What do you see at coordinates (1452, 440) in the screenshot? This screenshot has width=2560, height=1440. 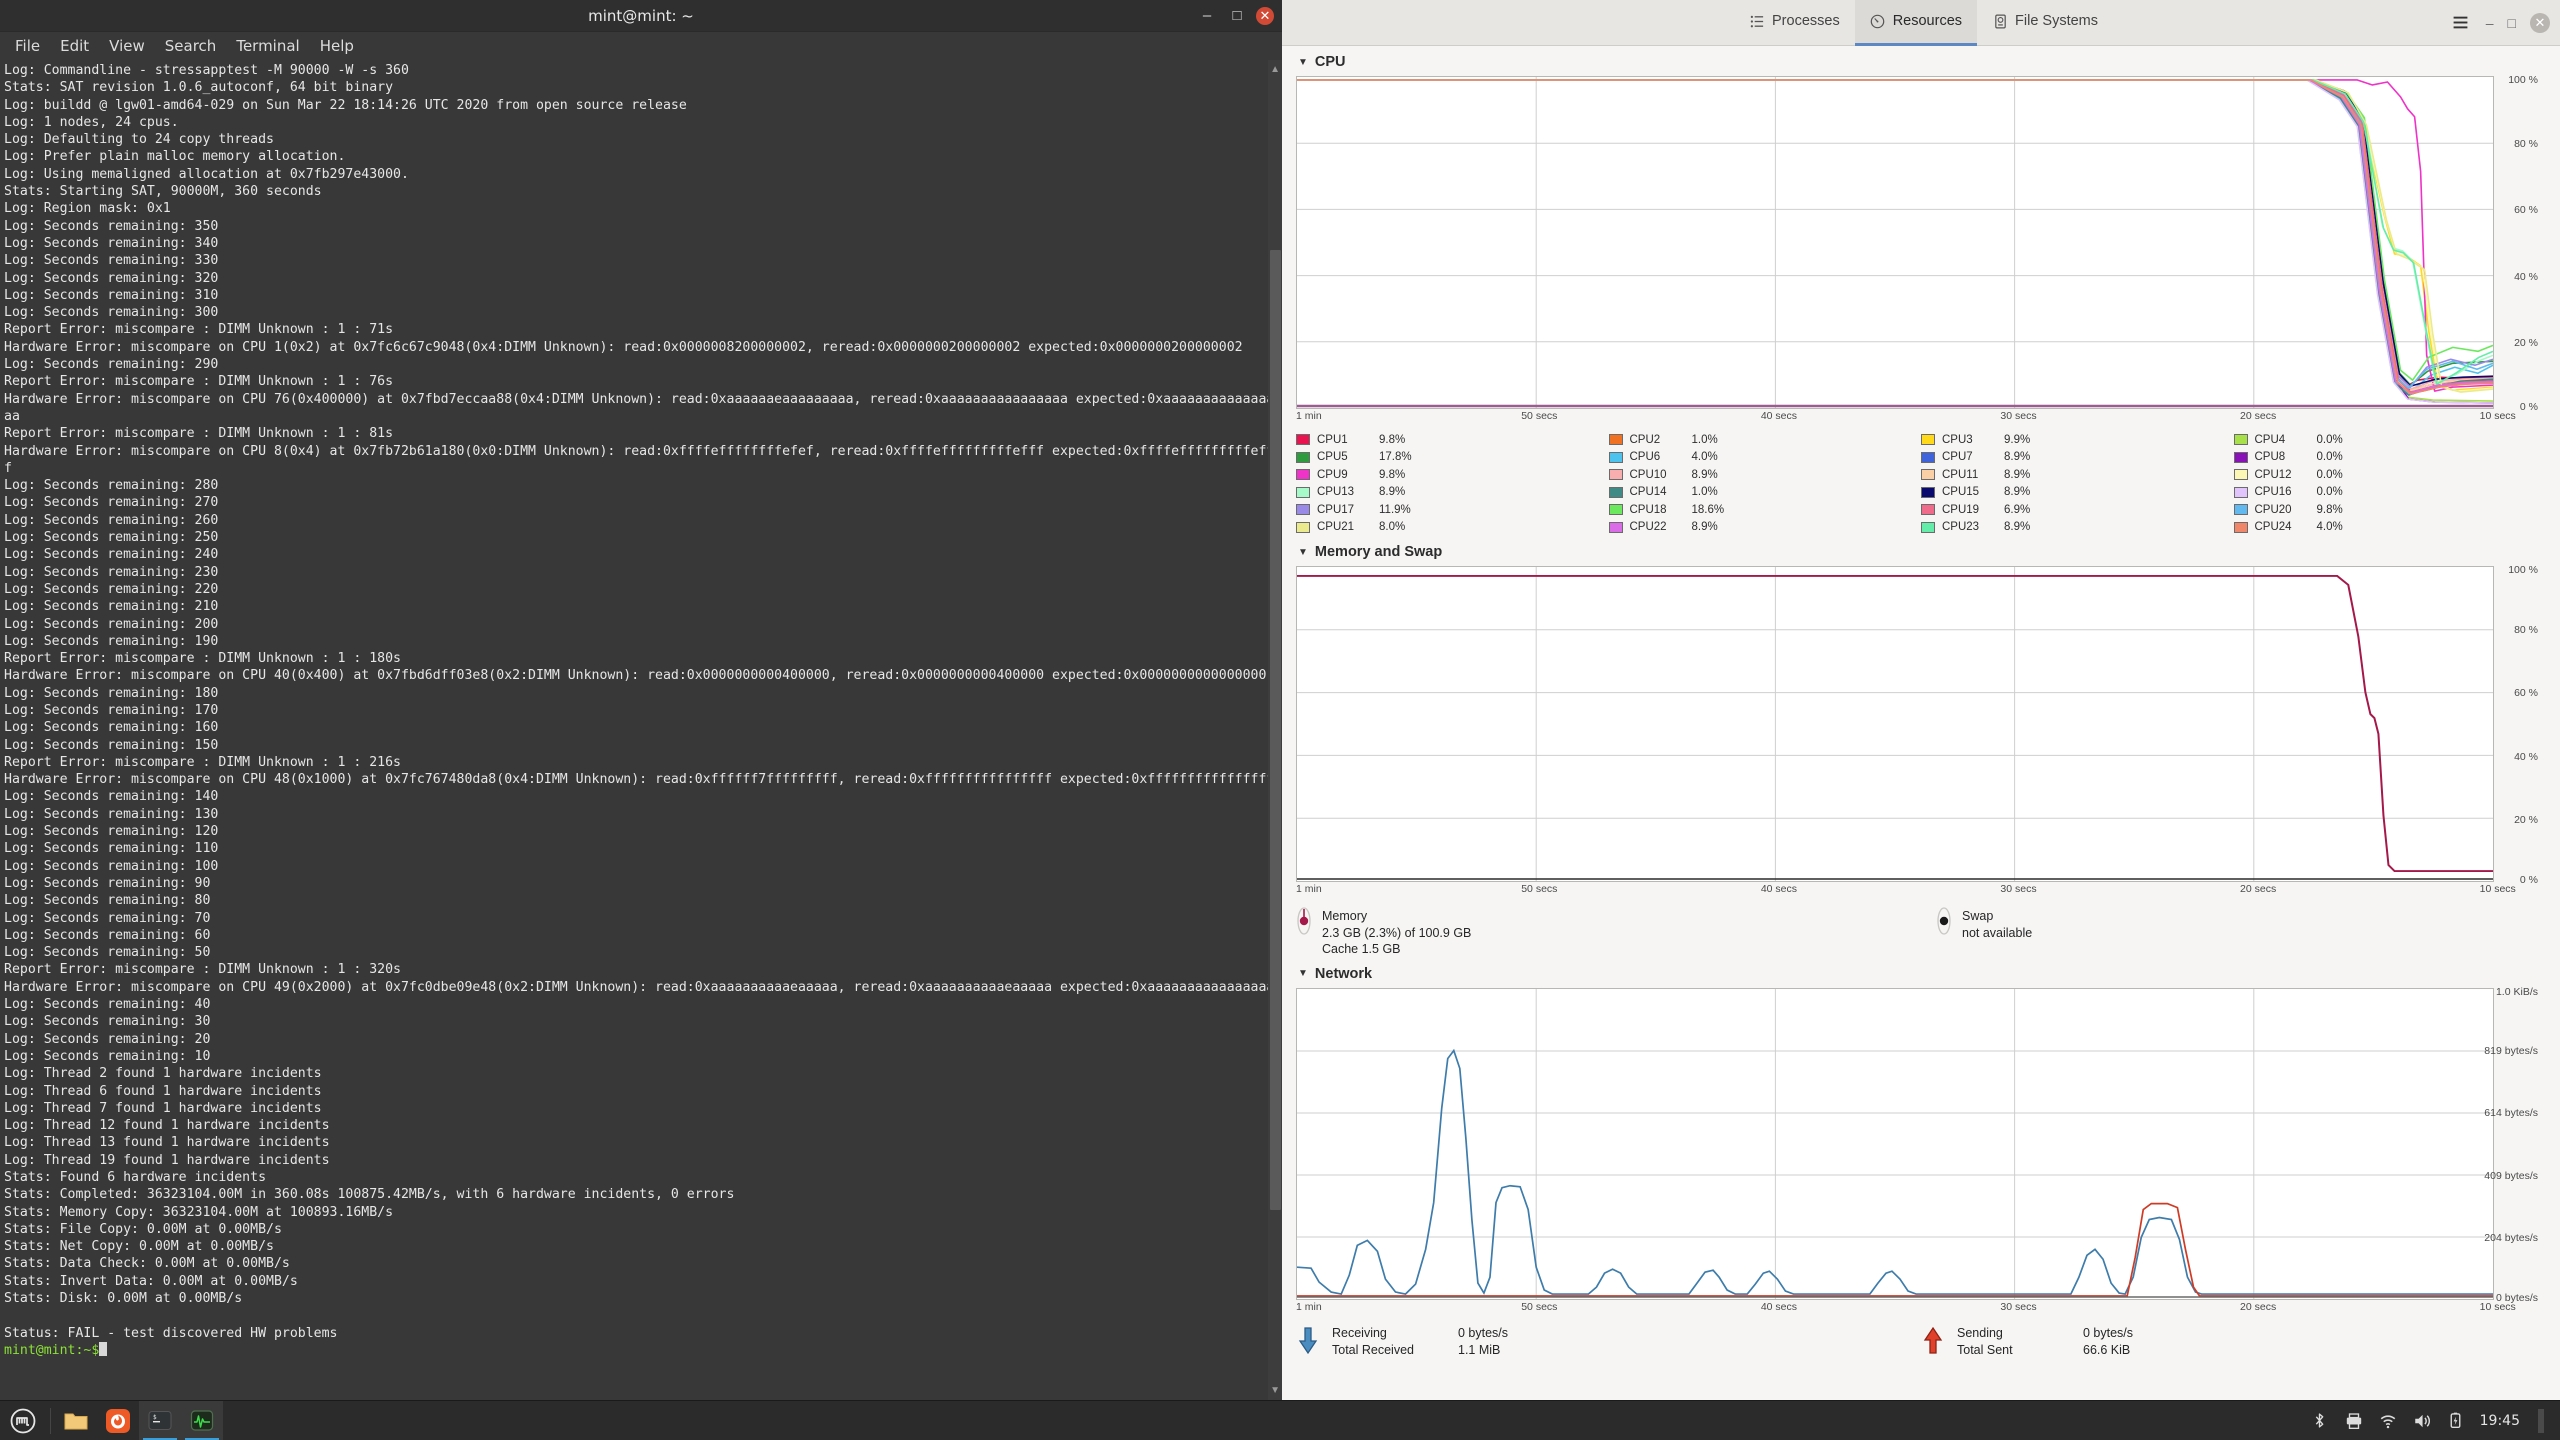 I see `legend-item: CPU1 9.8%` at bounding box center [1452, 440].